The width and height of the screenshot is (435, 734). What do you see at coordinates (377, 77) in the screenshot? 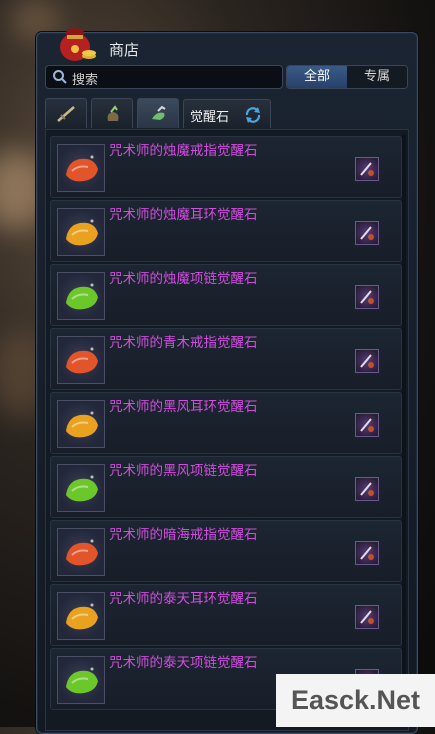
I see `filter-exclusive-button: 专属` at bounding box center [377, 77].